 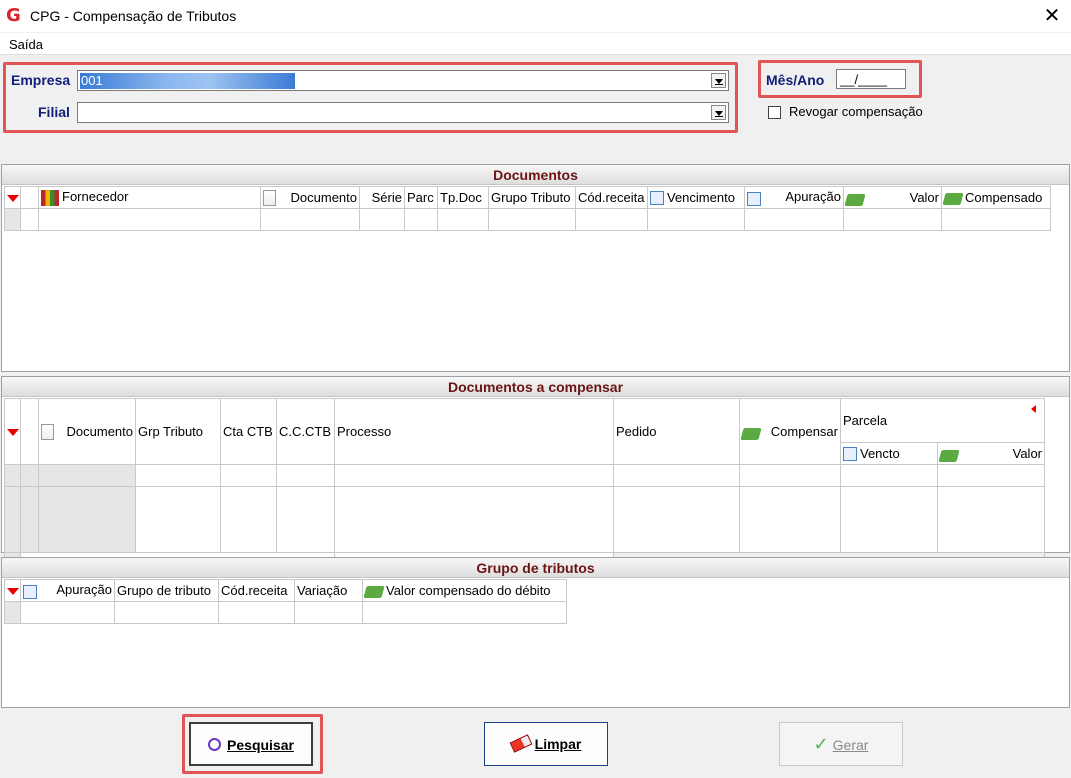 What do you see at coordinates (50, 197) in the screenshot?
I see `fornecedor-icon` at bounding box center [50, 197].